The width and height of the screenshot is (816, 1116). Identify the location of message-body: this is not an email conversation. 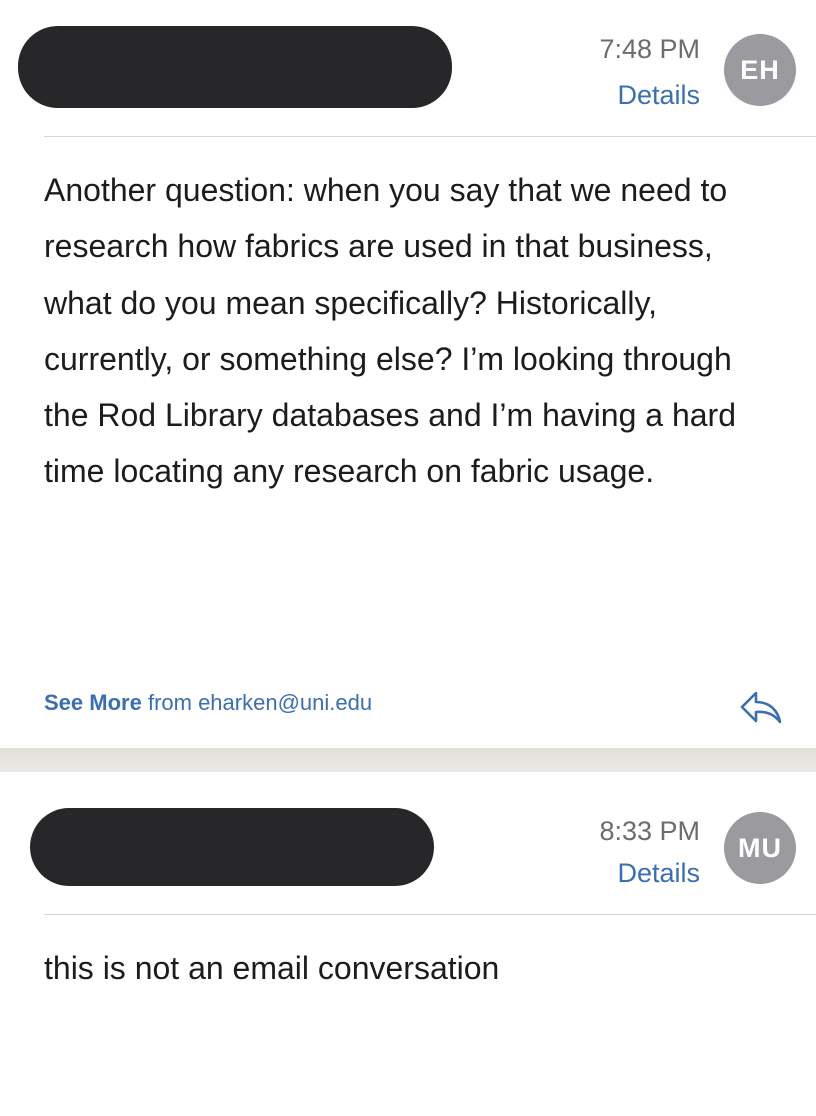
(272, 968).